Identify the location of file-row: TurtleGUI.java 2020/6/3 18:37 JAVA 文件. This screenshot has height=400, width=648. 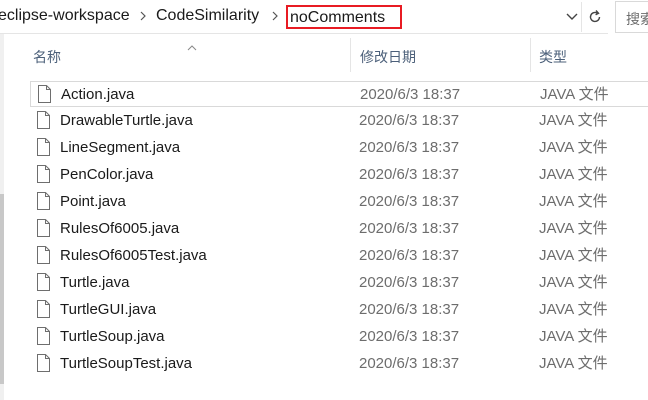
(339, 310).